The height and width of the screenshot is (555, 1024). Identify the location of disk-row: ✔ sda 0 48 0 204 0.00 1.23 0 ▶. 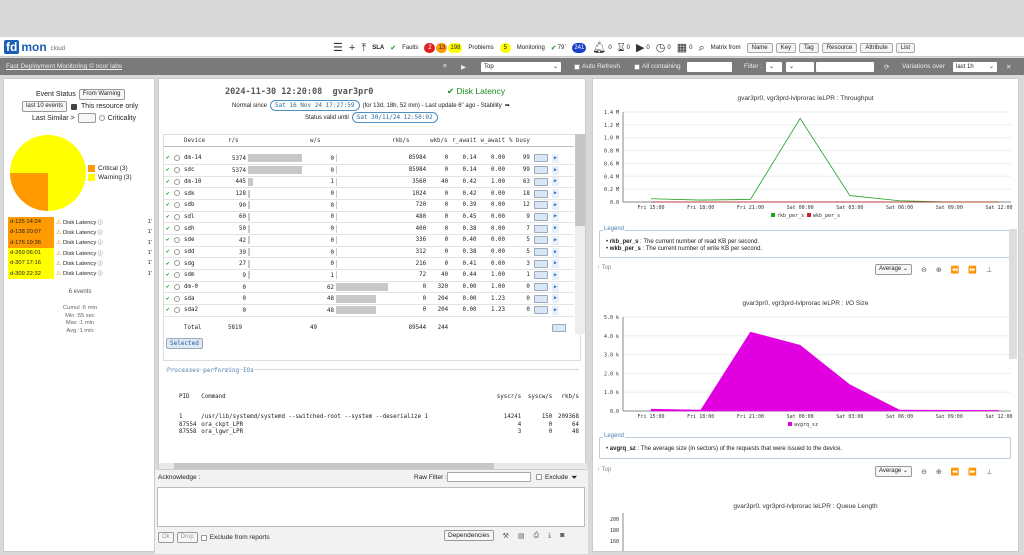
(369, 299).